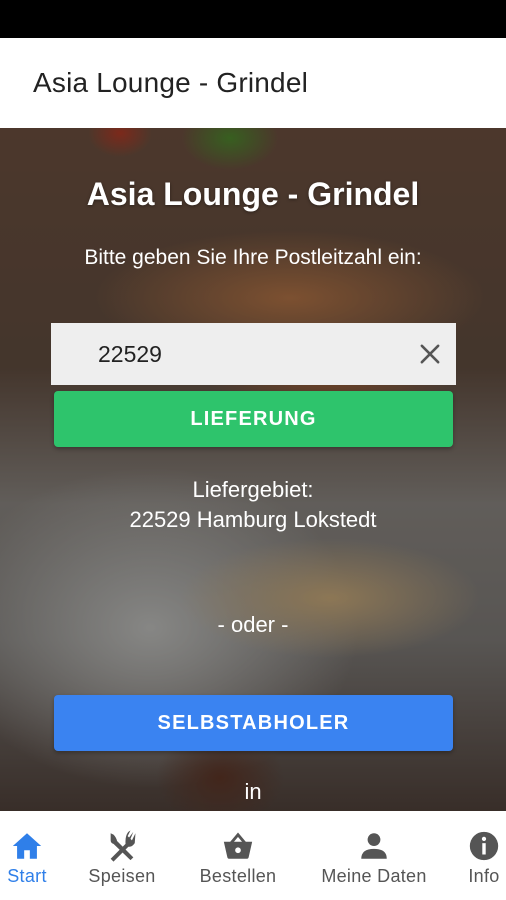 The height and width of the screenshot is (900, 506). I want to click on nav-item-speisen: Speisen, so click(122, 855).